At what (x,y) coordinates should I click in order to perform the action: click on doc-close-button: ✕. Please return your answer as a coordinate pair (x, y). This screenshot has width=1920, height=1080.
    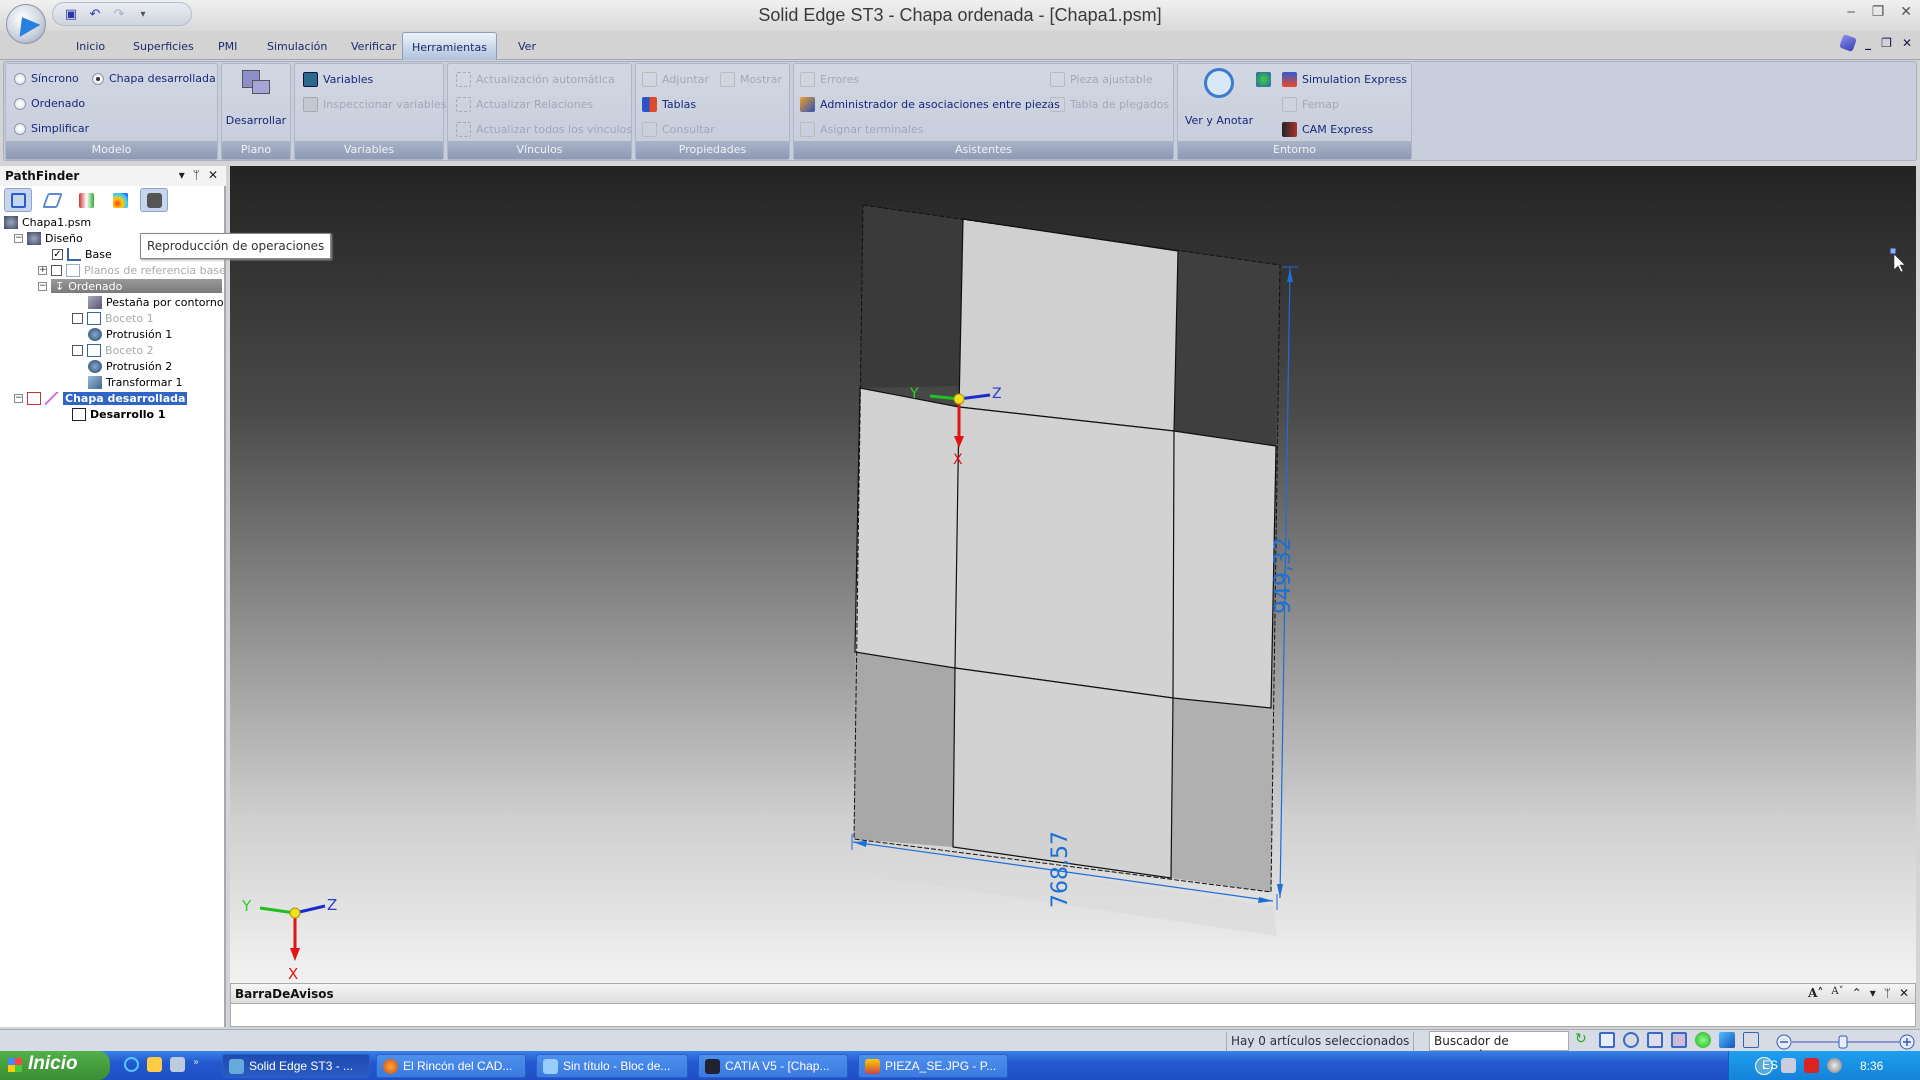
    Looking at the image, I should click on (1907, 43).